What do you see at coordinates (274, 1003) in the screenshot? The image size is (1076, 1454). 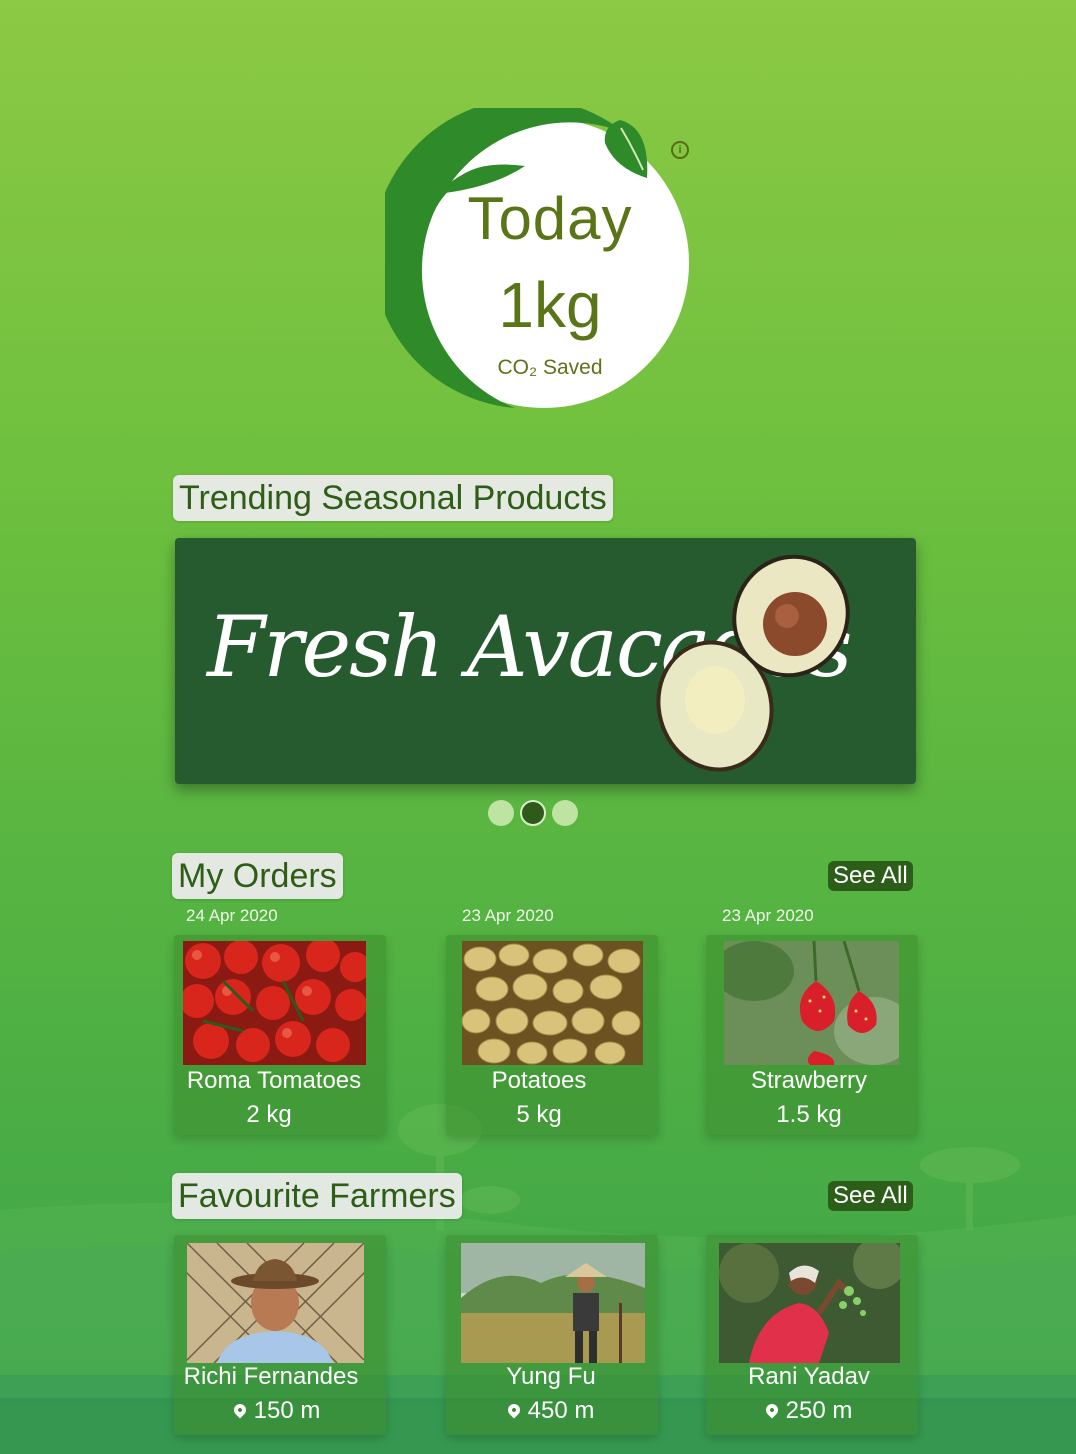 I see `tomatoes-image` at bounding box center [274, 1003].